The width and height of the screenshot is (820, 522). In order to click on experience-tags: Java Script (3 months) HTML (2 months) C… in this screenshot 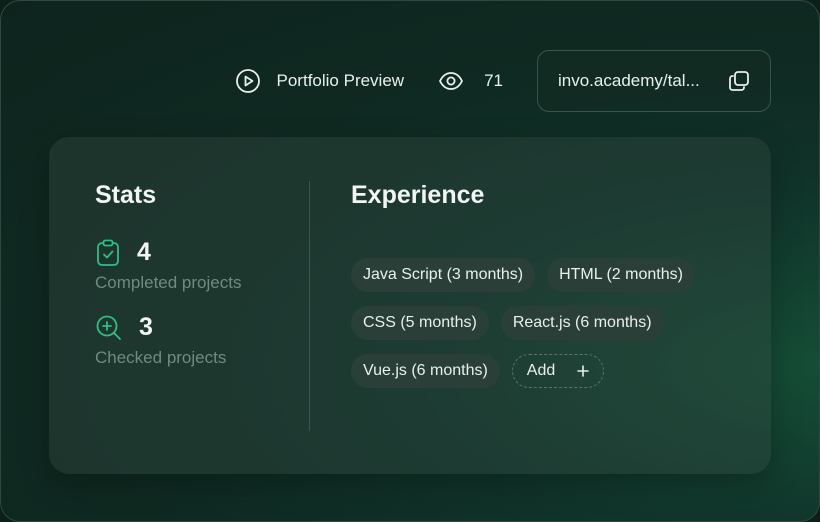, I will do `click(546, 323)`.